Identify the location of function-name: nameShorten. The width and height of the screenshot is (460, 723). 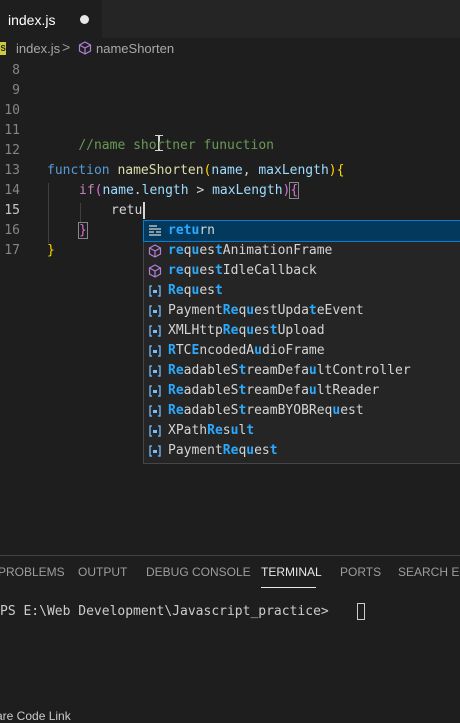
(160, 170).